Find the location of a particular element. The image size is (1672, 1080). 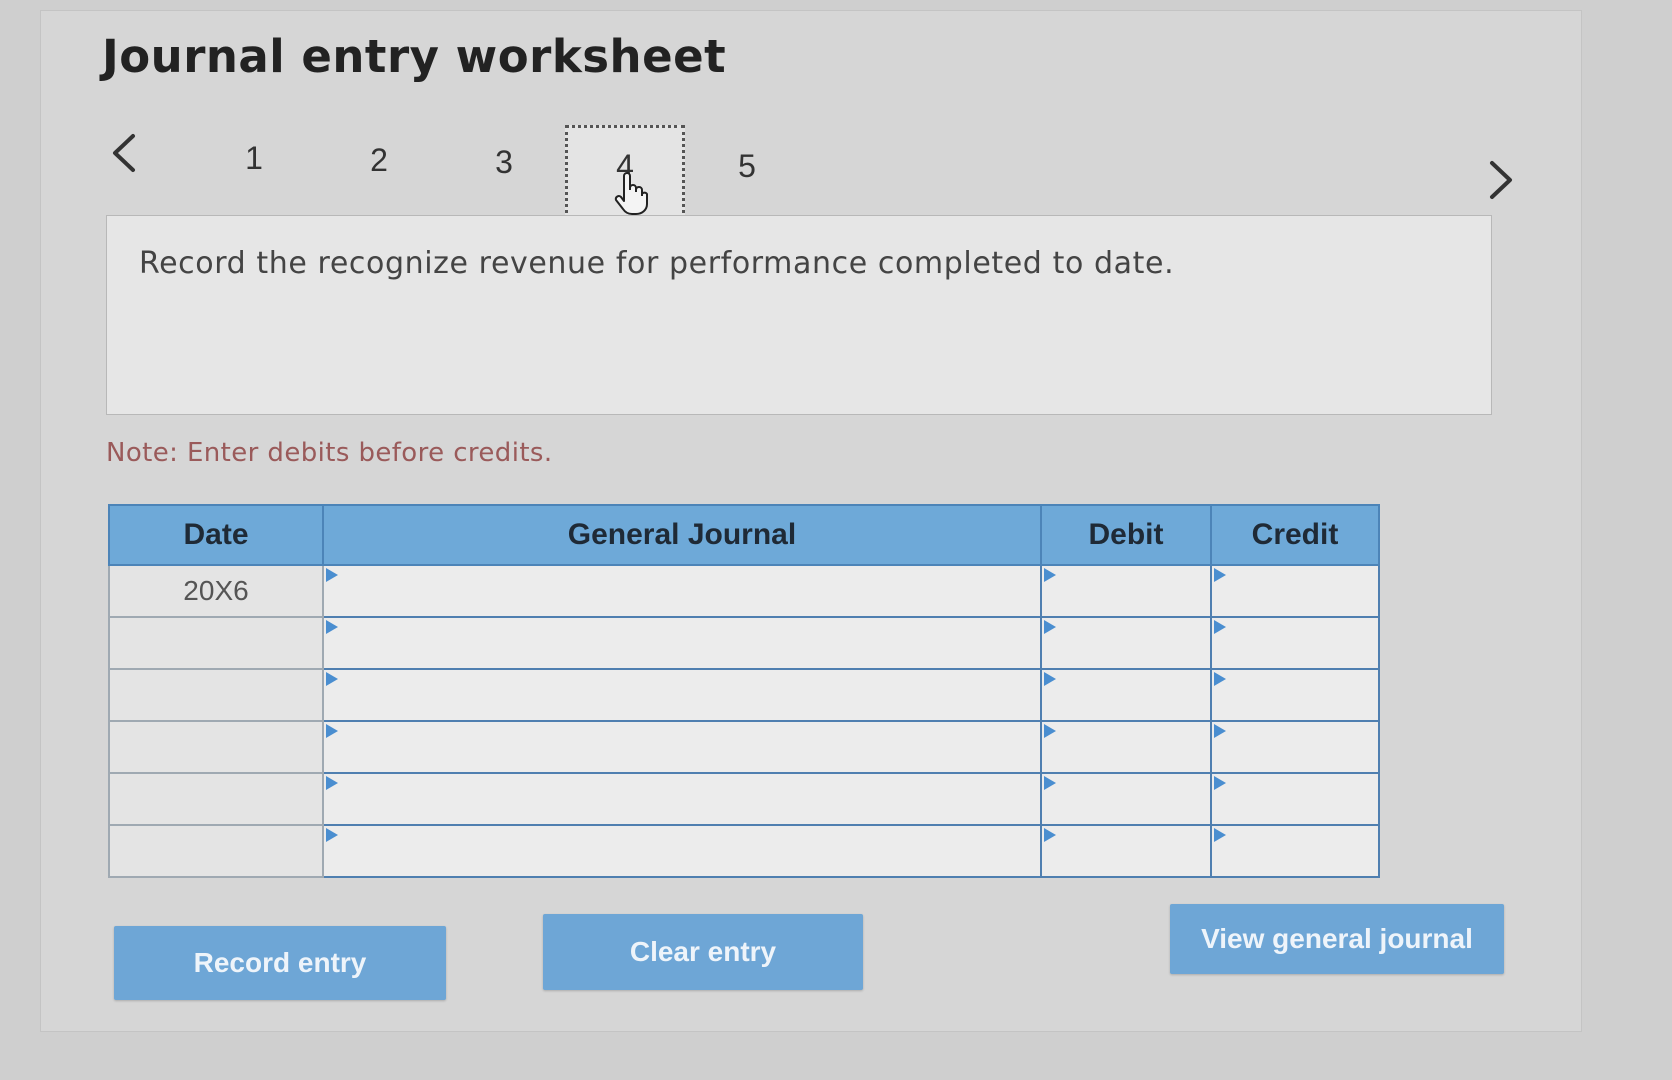

tab-4-active: 4 is located at coordinates (625, 175).